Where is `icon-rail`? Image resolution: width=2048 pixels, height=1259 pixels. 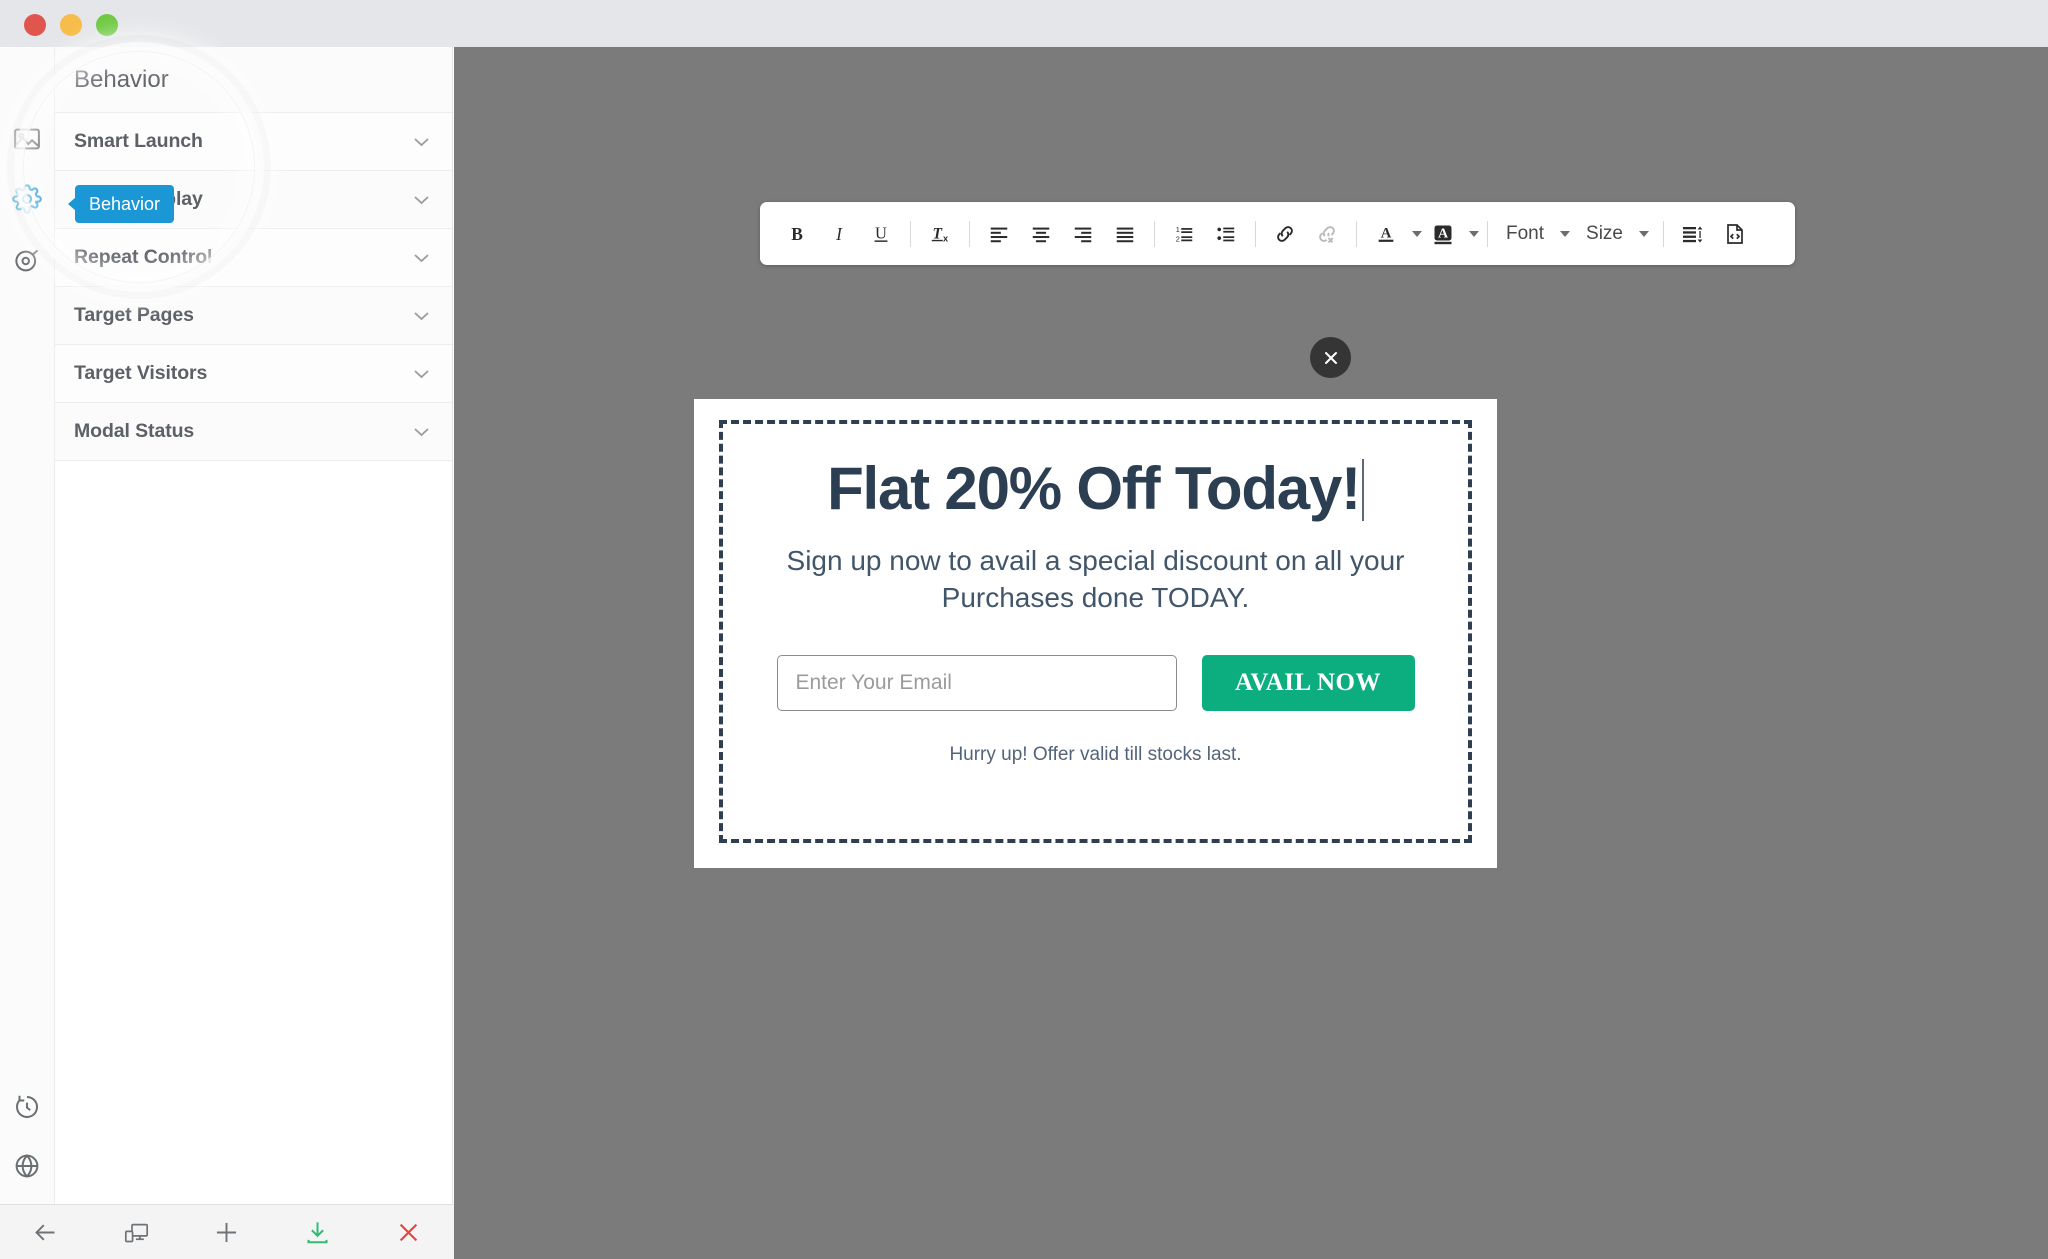
icon-rail is located at coordinates (27, 625).